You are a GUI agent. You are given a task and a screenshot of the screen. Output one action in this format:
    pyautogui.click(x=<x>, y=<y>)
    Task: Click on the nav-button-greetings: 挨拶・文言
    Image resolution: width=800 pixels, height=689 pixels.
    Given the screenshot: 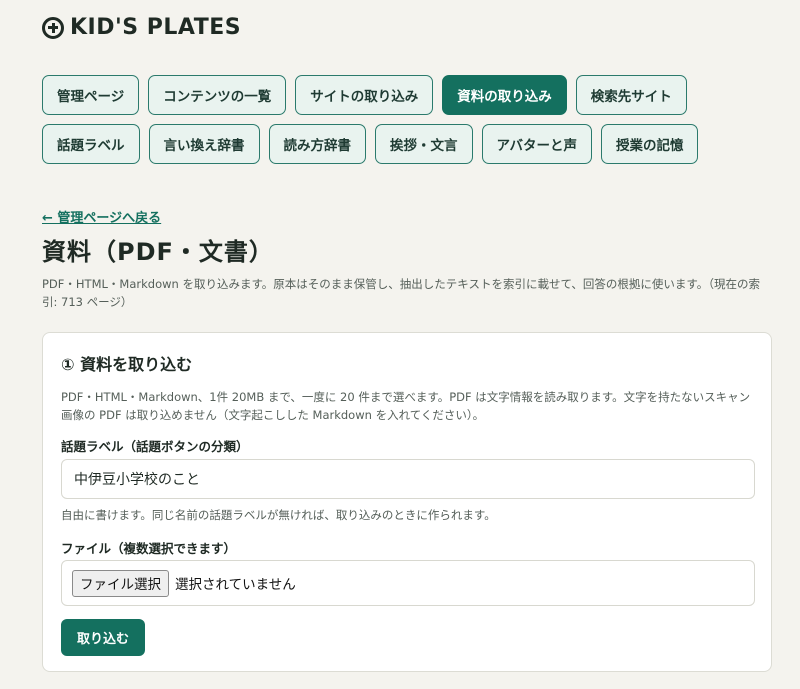 What is the action you would take?
    pyautogui.click(x=424, y=144)
    